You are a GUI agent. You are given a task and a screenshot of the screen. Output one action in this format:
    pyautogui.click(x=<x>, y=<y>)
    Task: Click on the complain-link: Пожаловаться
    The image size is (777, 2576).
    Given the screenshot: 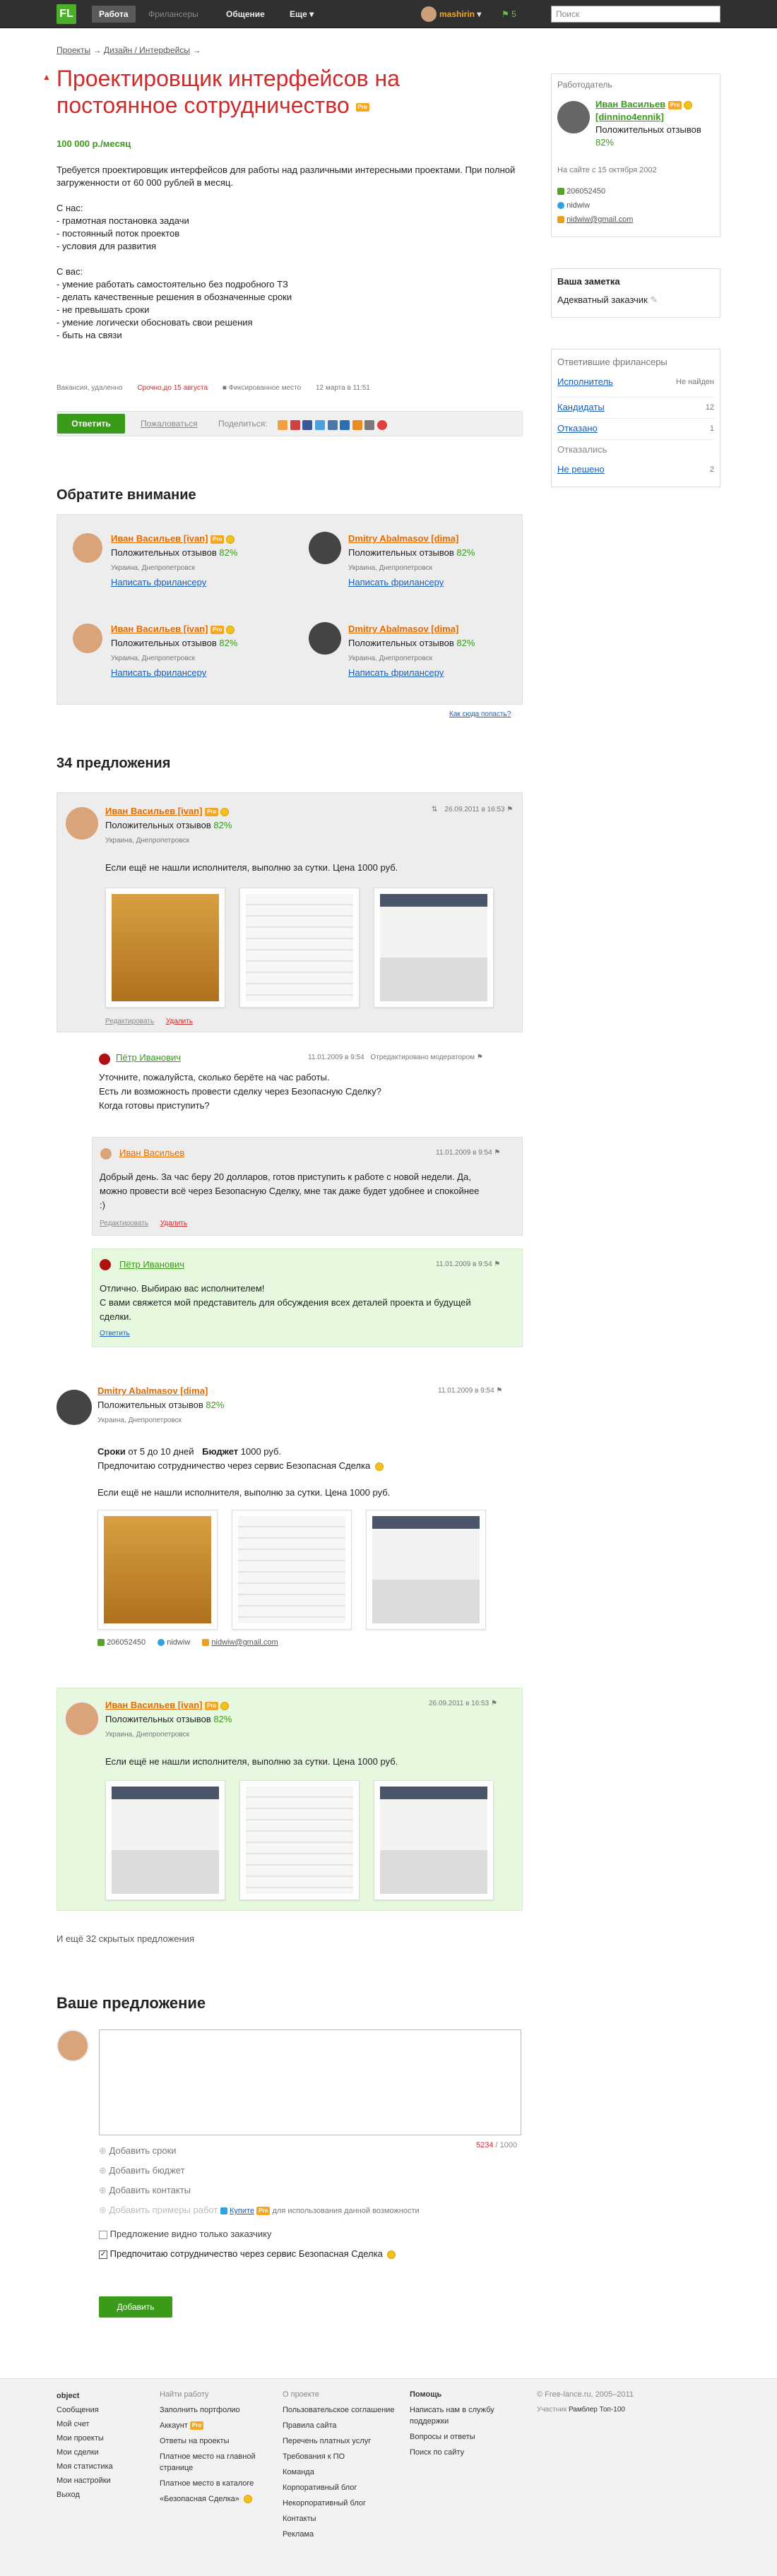 What is the action you would take?
    pyautogui.click(x=169, y=424)
    